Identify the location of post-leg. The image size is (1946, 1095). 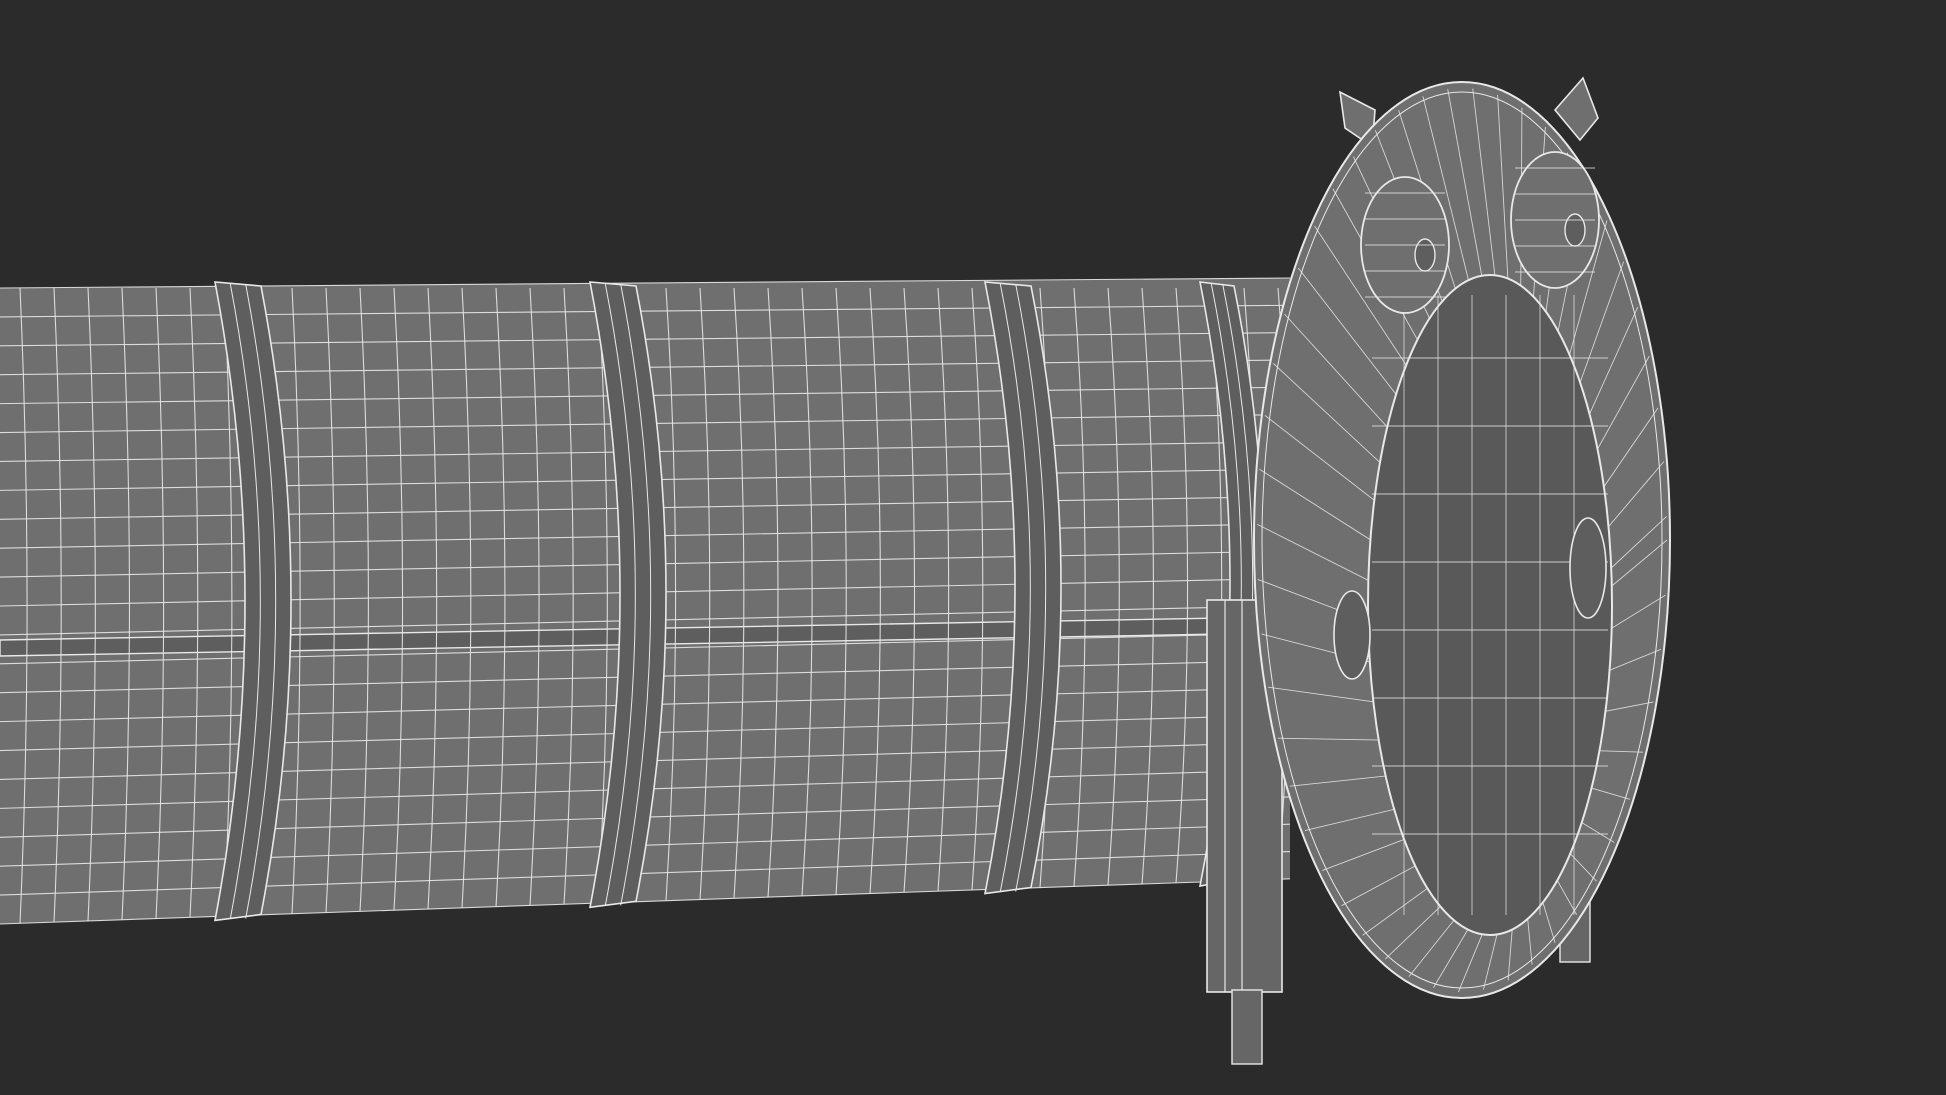
(1247, 1027).